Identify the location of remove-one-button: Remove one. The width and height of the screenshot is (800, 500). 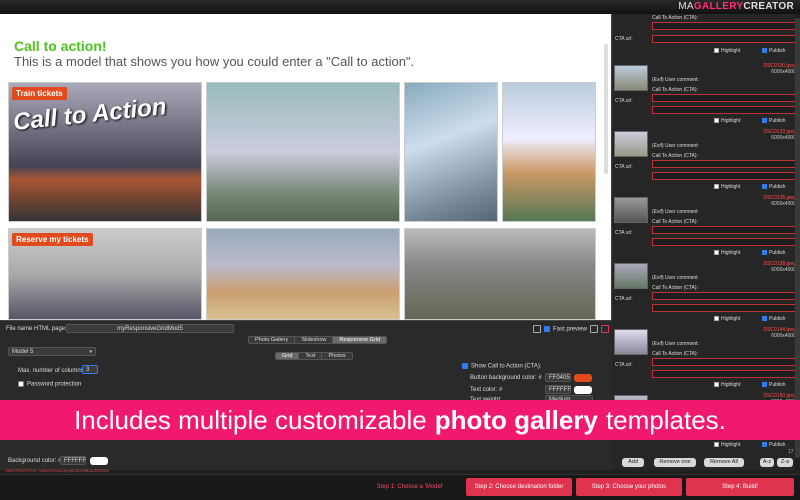
(675, 462).